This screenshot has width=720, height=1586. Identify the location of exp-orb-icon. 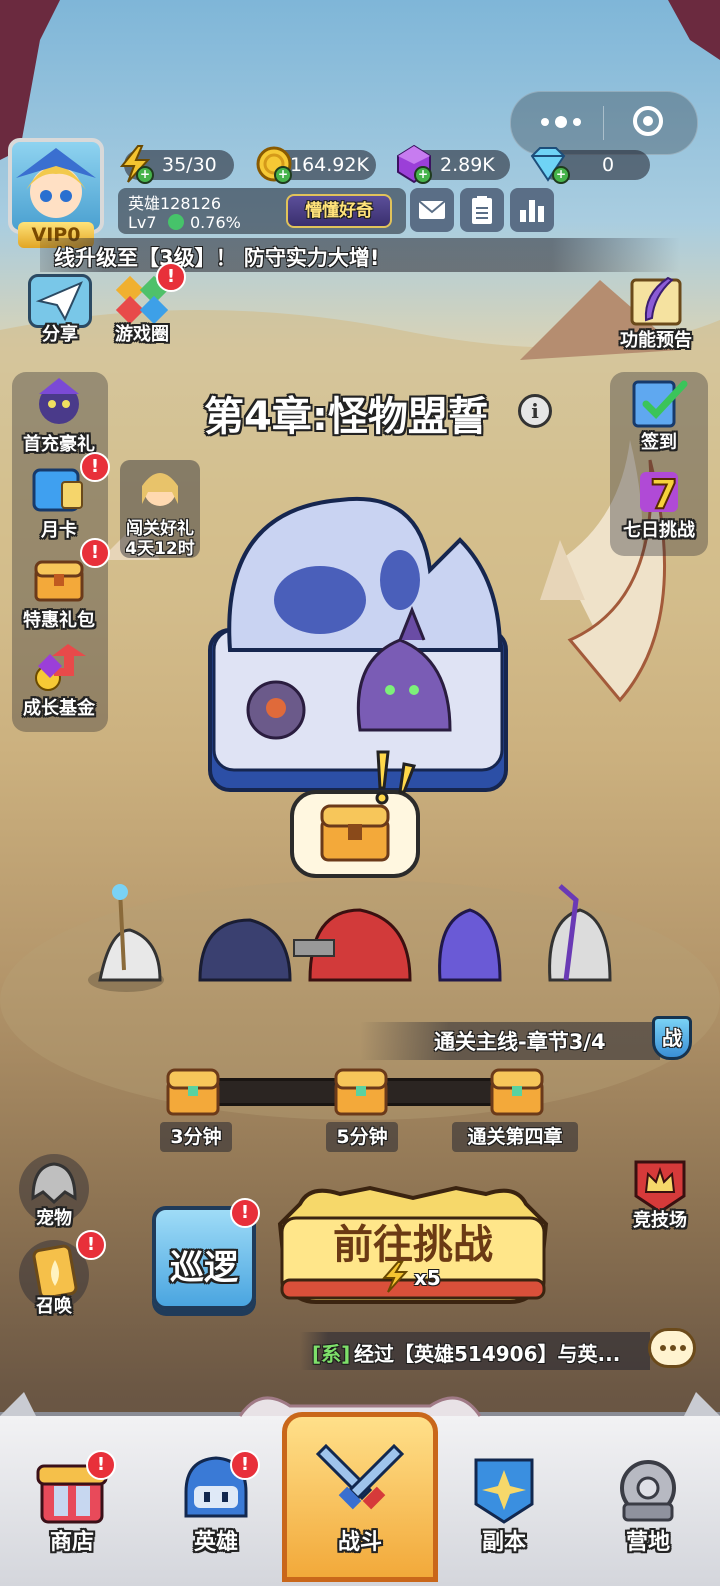
(176, 222).